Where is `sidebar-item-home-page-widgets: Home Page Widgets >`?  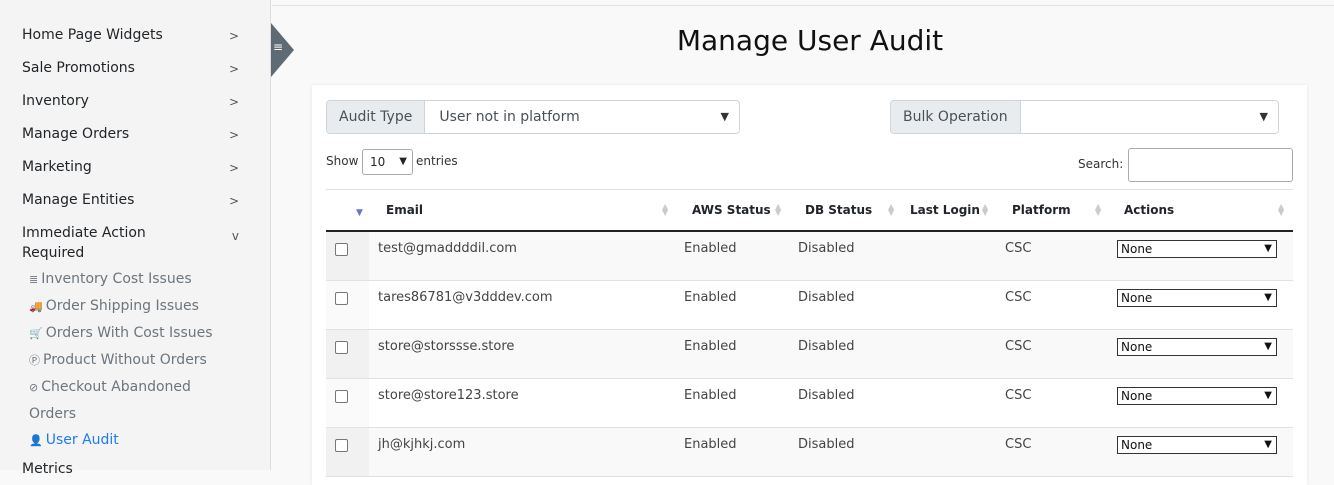
sidebar-item-home-page-widgets: Home Page Widgets > is located at coordinates (134, 35).